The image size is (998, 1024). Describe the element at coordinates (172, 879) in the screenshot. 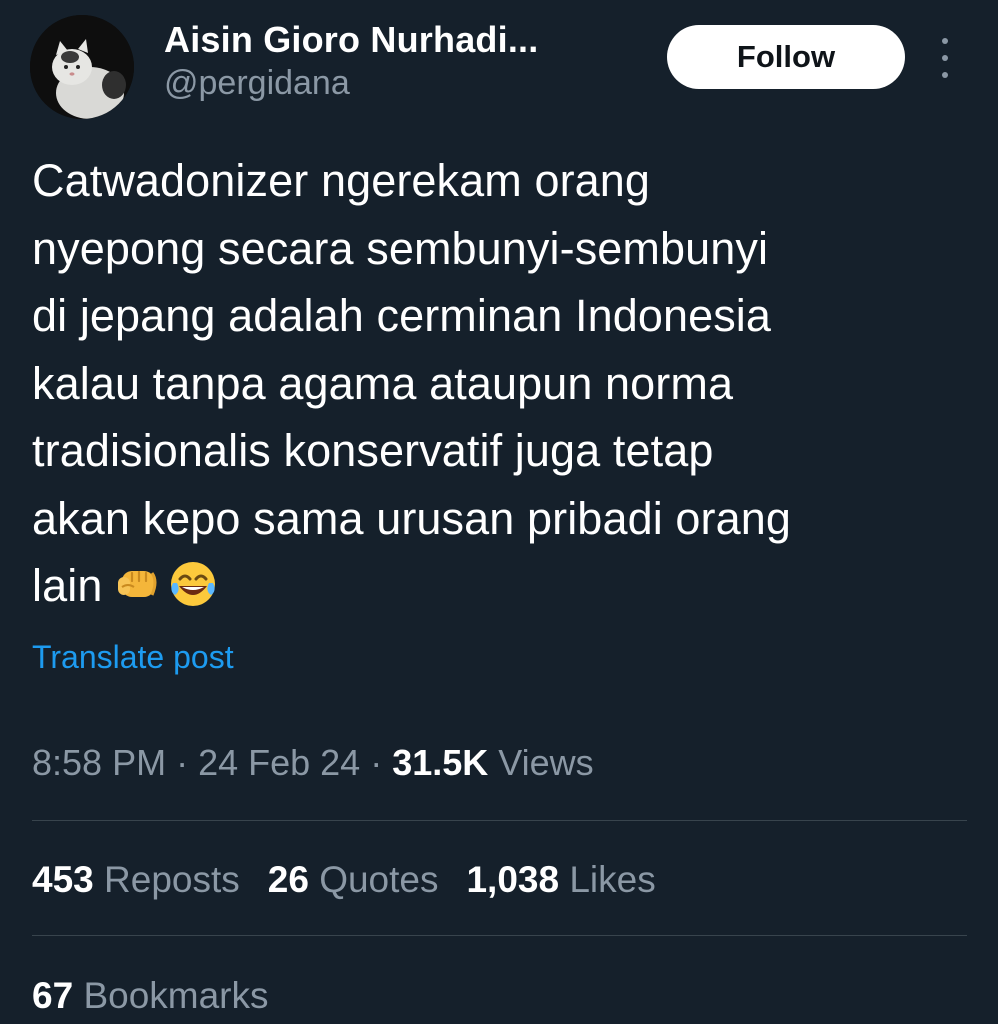

I see `reposts-label: Reposts` at that location.